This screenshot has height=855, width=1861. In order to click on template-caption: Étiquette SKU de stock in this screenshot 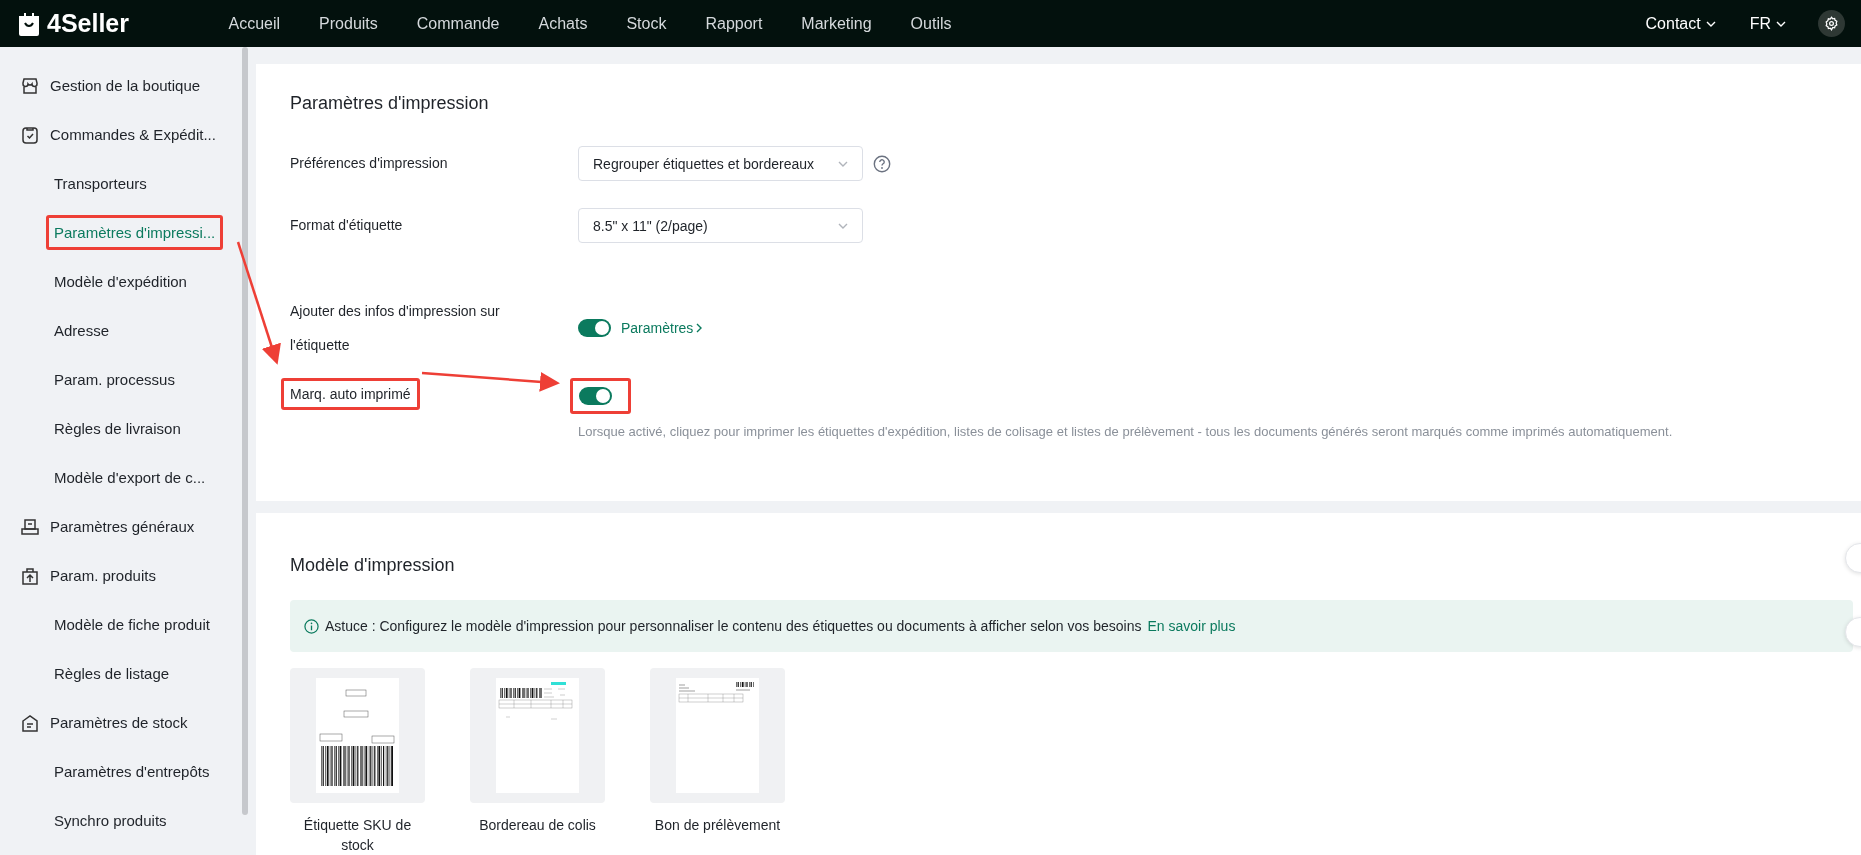, I will do `click(357, 835)`.